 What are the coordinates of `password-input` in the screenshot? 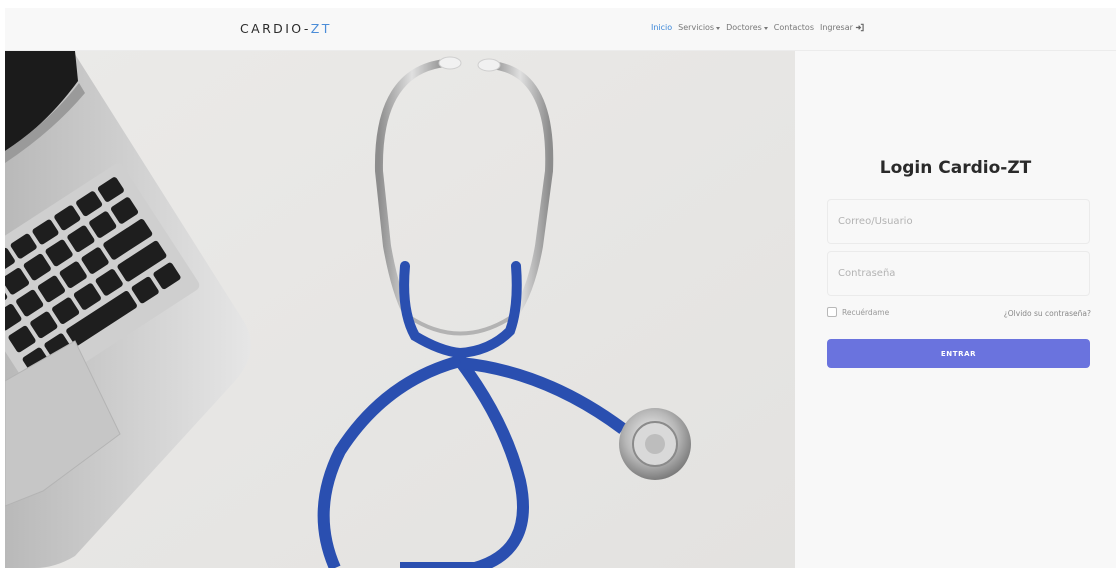 It's located at (958, 273).